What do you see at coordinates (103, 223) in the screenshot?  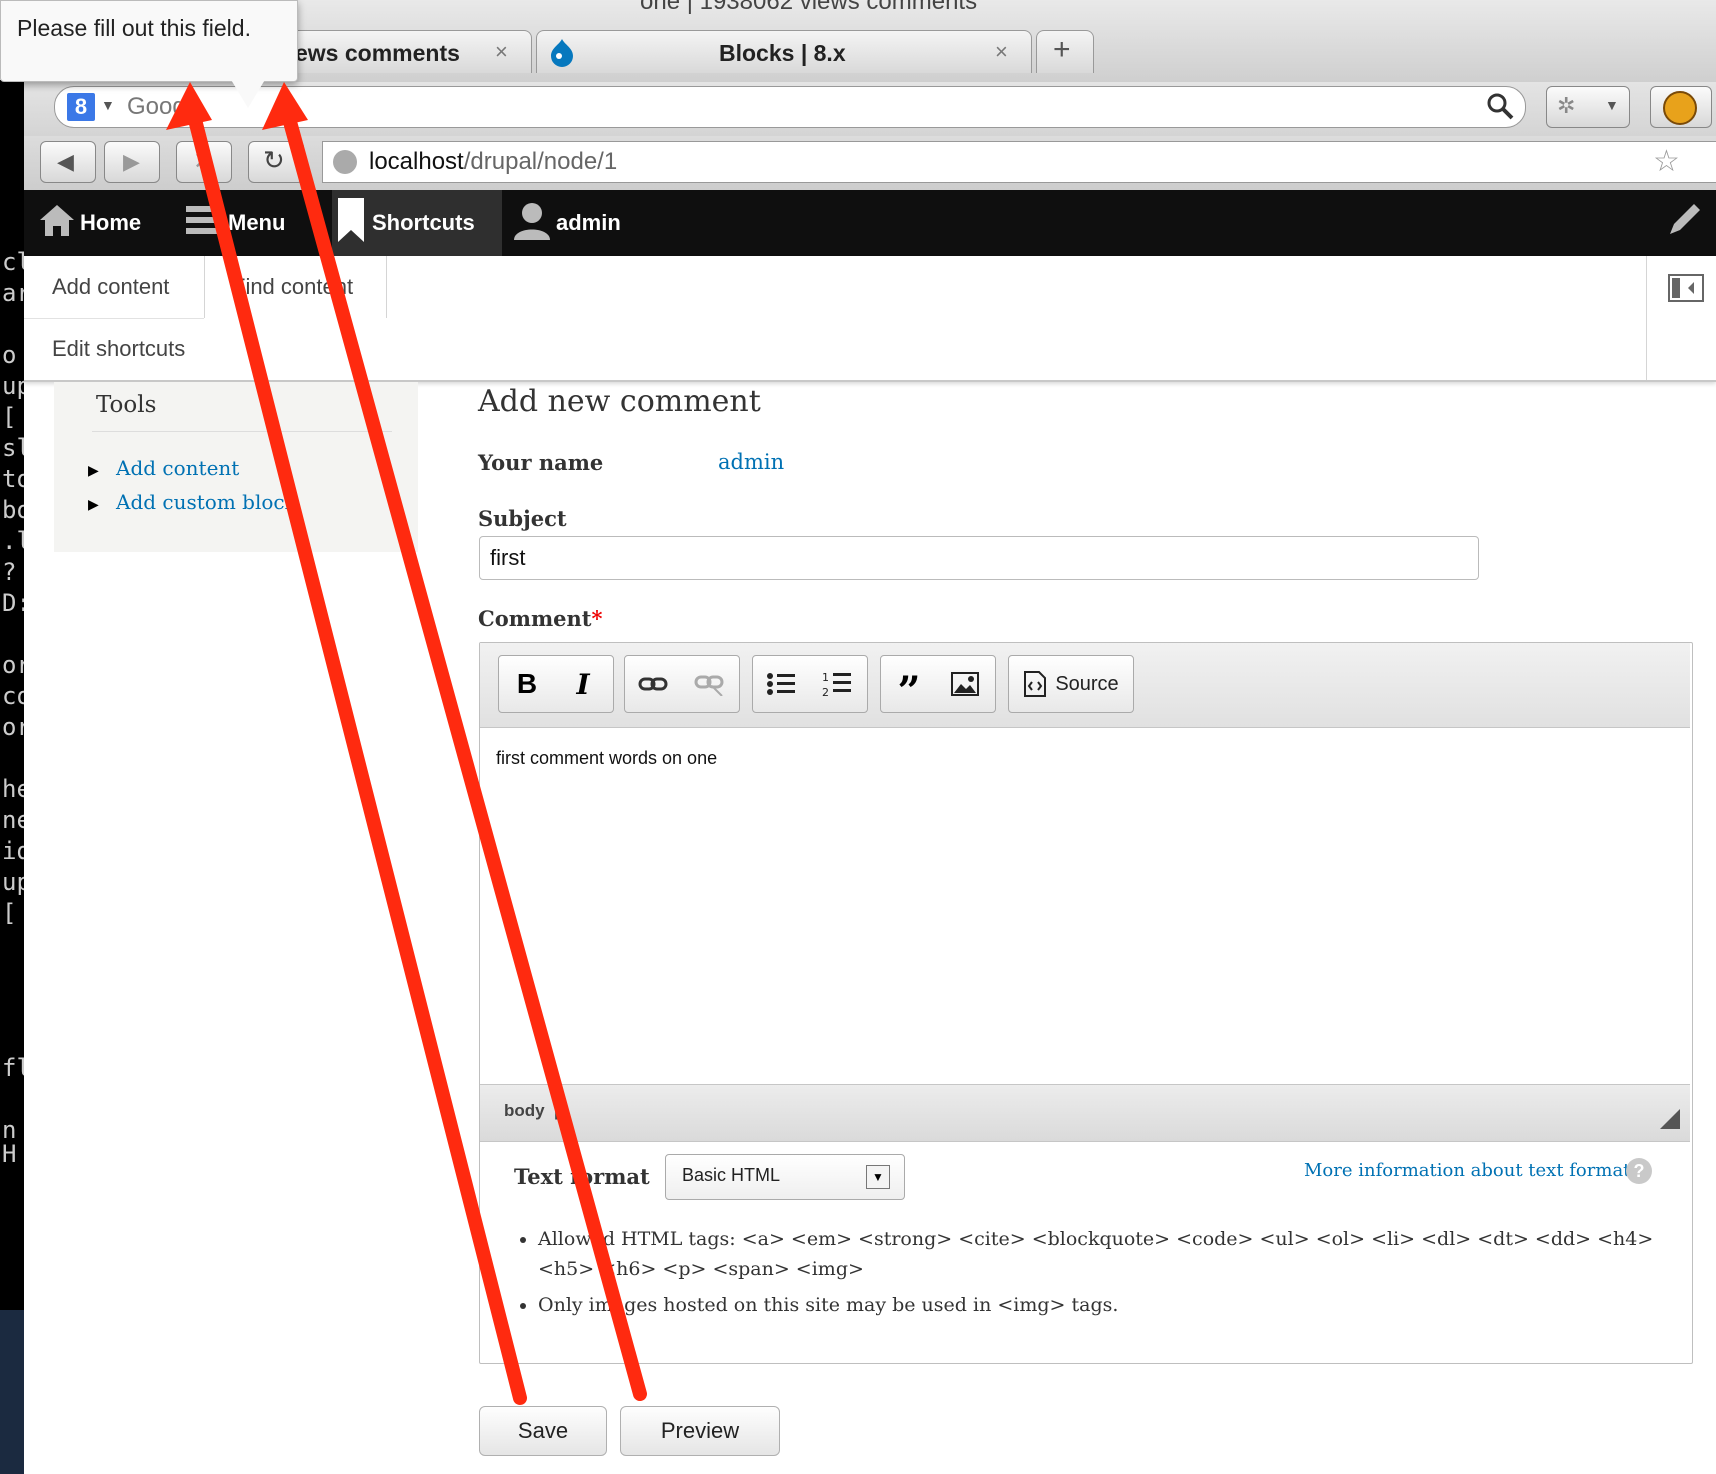 I see `toolbar-home: Home` at bounding box center [103, 223].